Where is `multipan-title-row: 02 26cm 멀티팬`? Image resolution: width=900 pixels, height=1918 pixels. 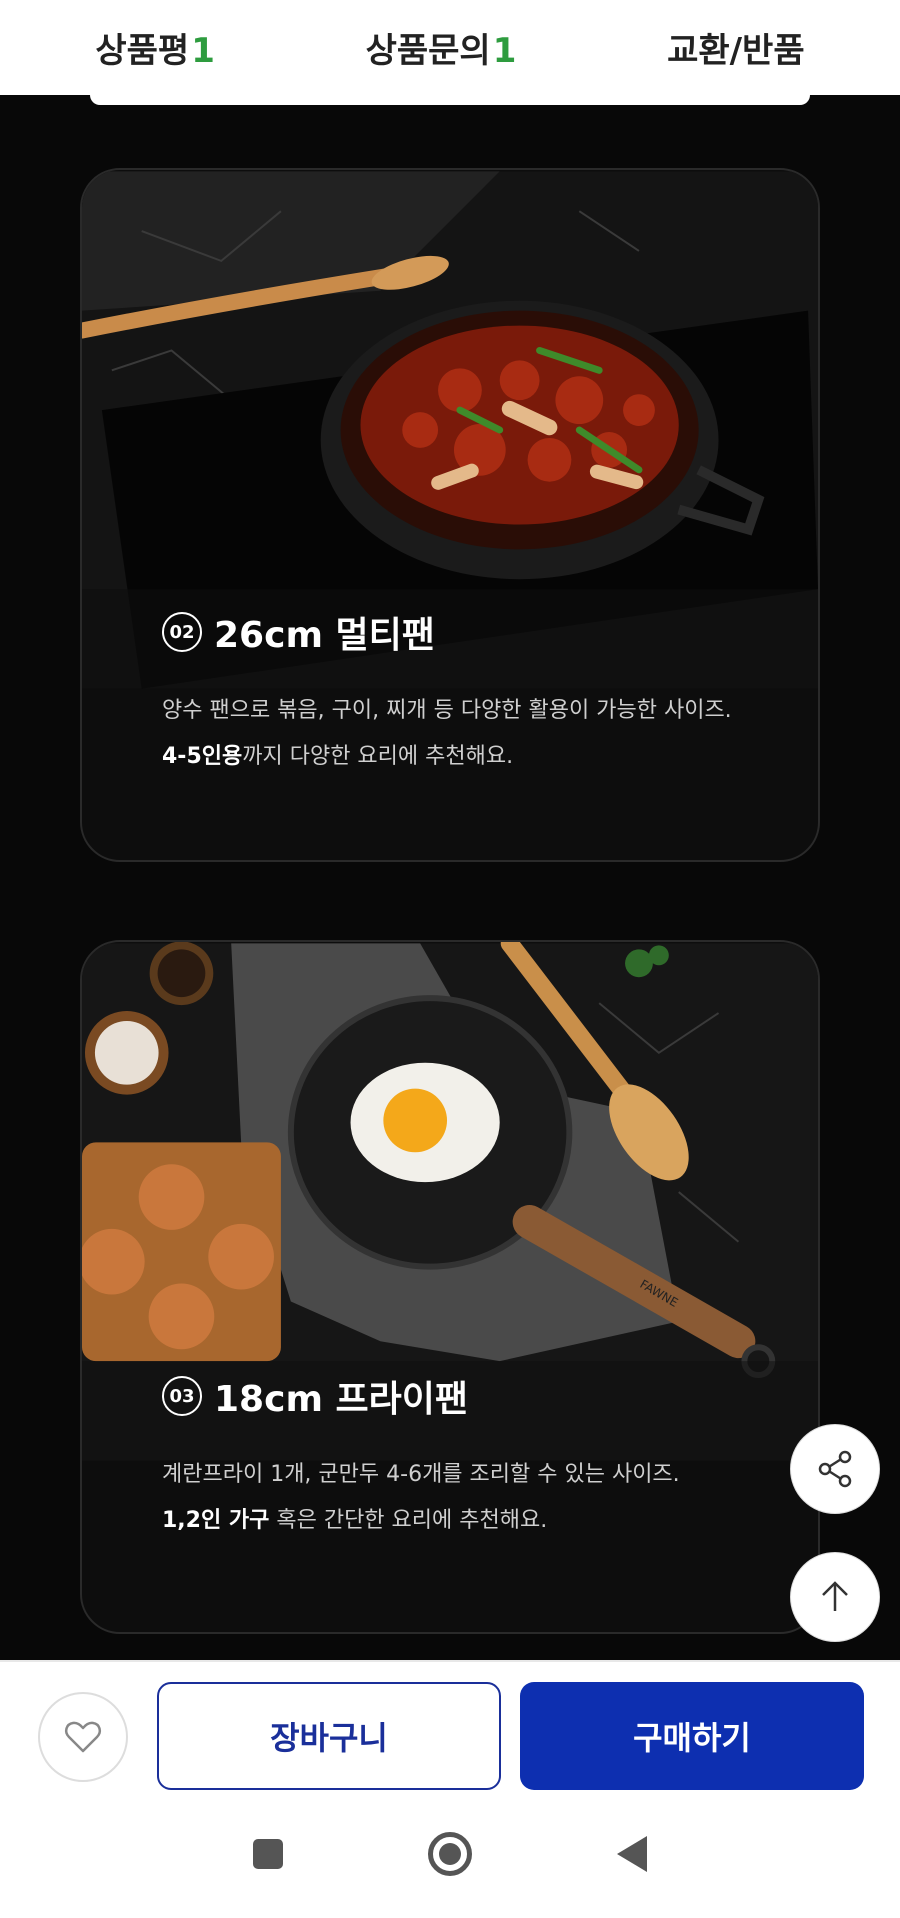
multipan-title-row: 02 26cm 멀티팬 is located at coordinates (447, 632).